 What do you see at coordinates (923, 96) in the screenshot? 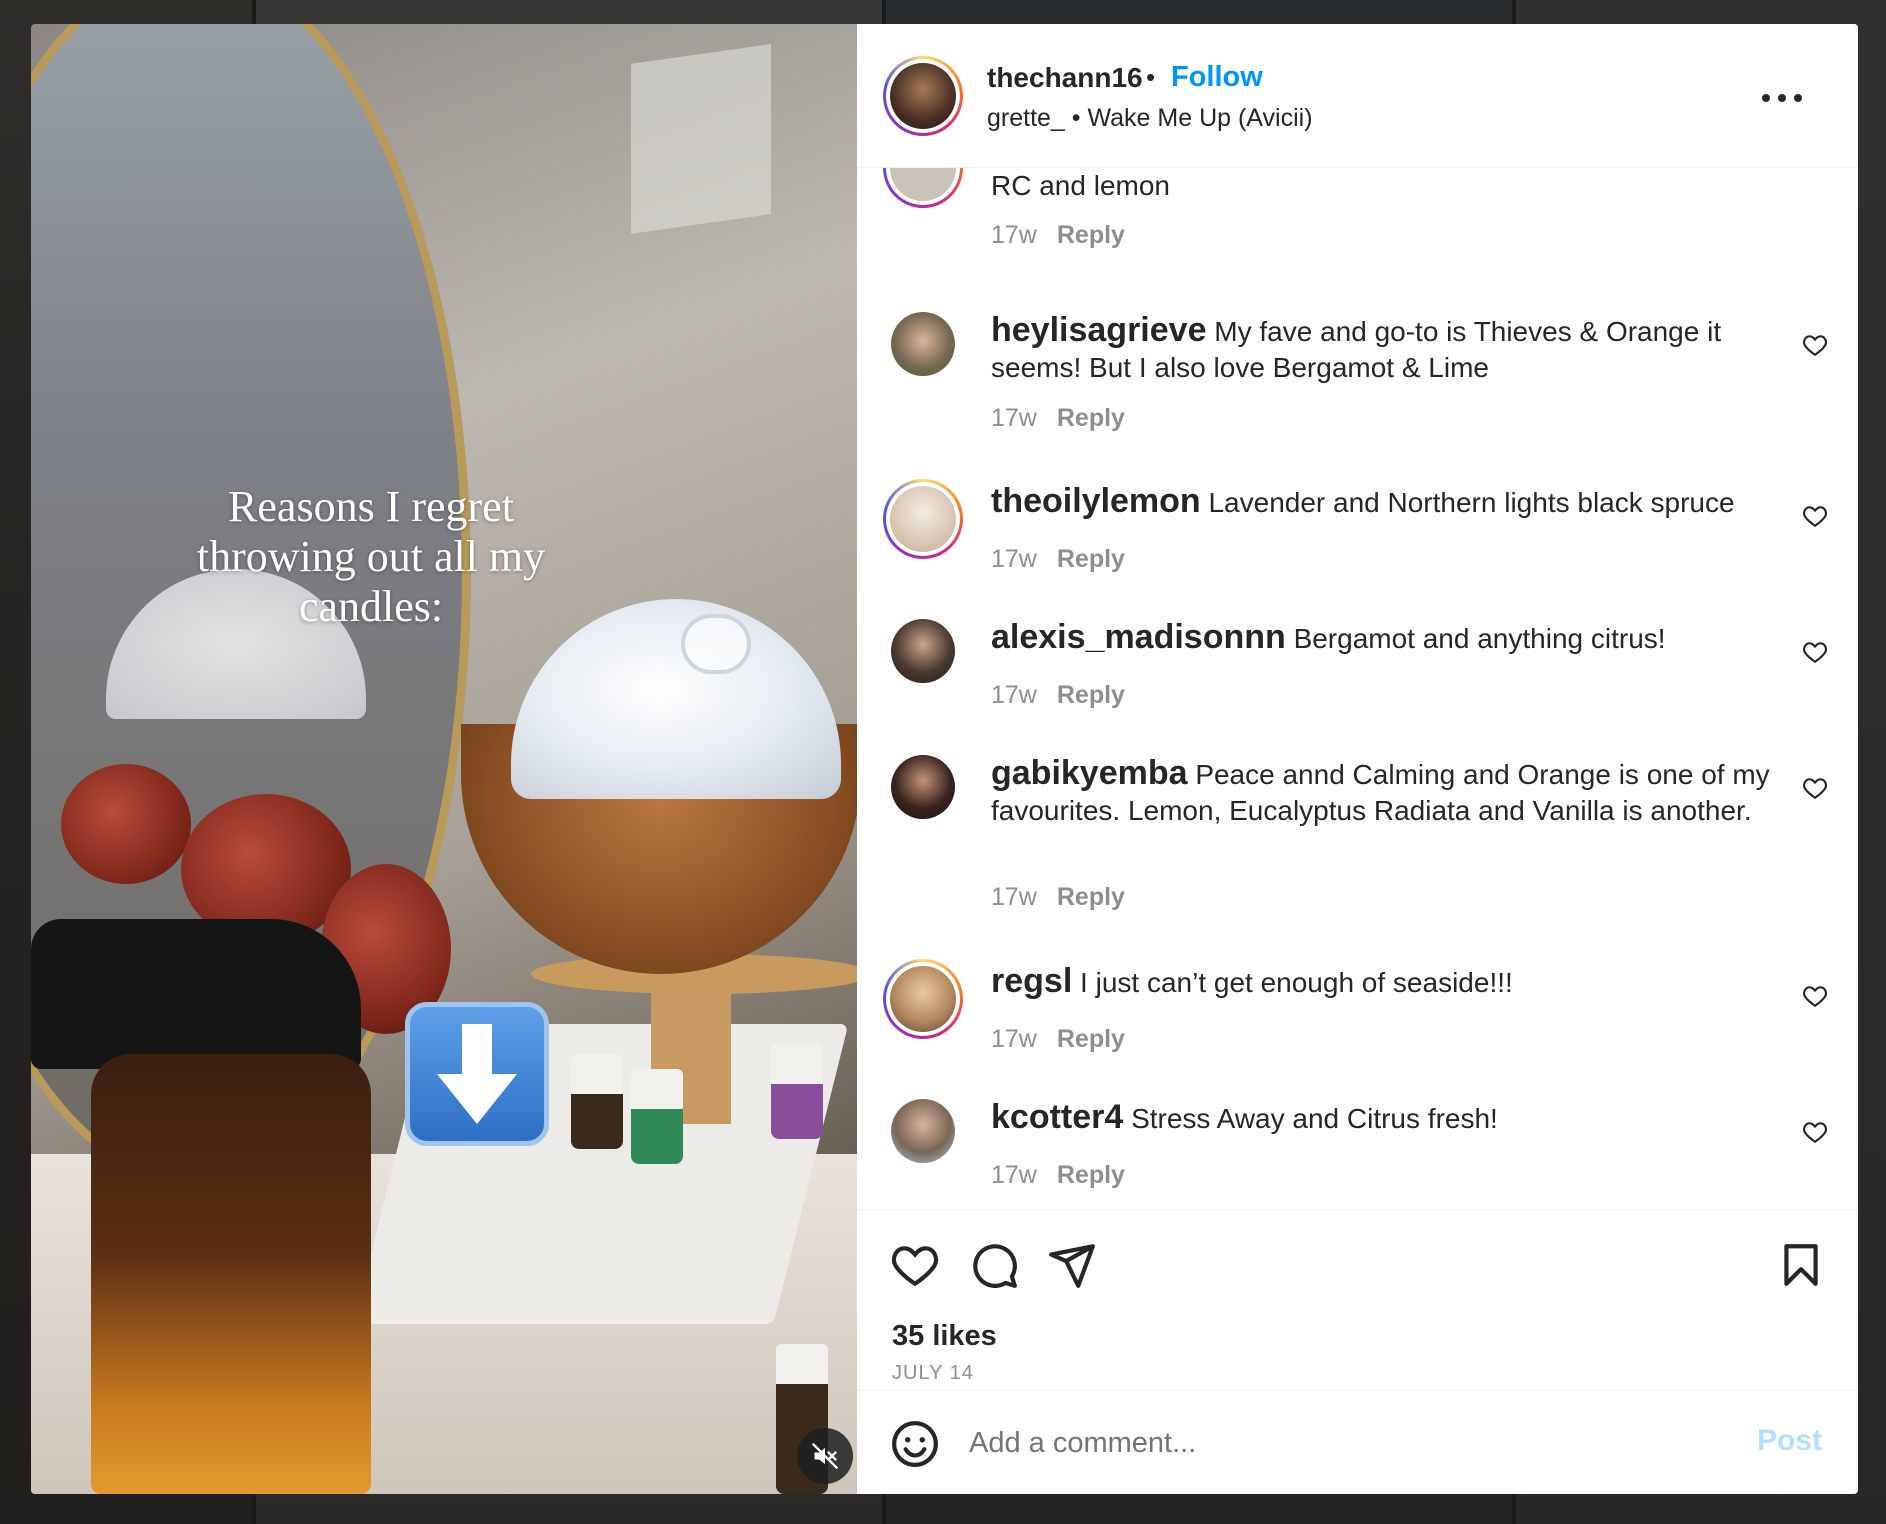
I see `author-avatar` at bounding box center [923, 96].